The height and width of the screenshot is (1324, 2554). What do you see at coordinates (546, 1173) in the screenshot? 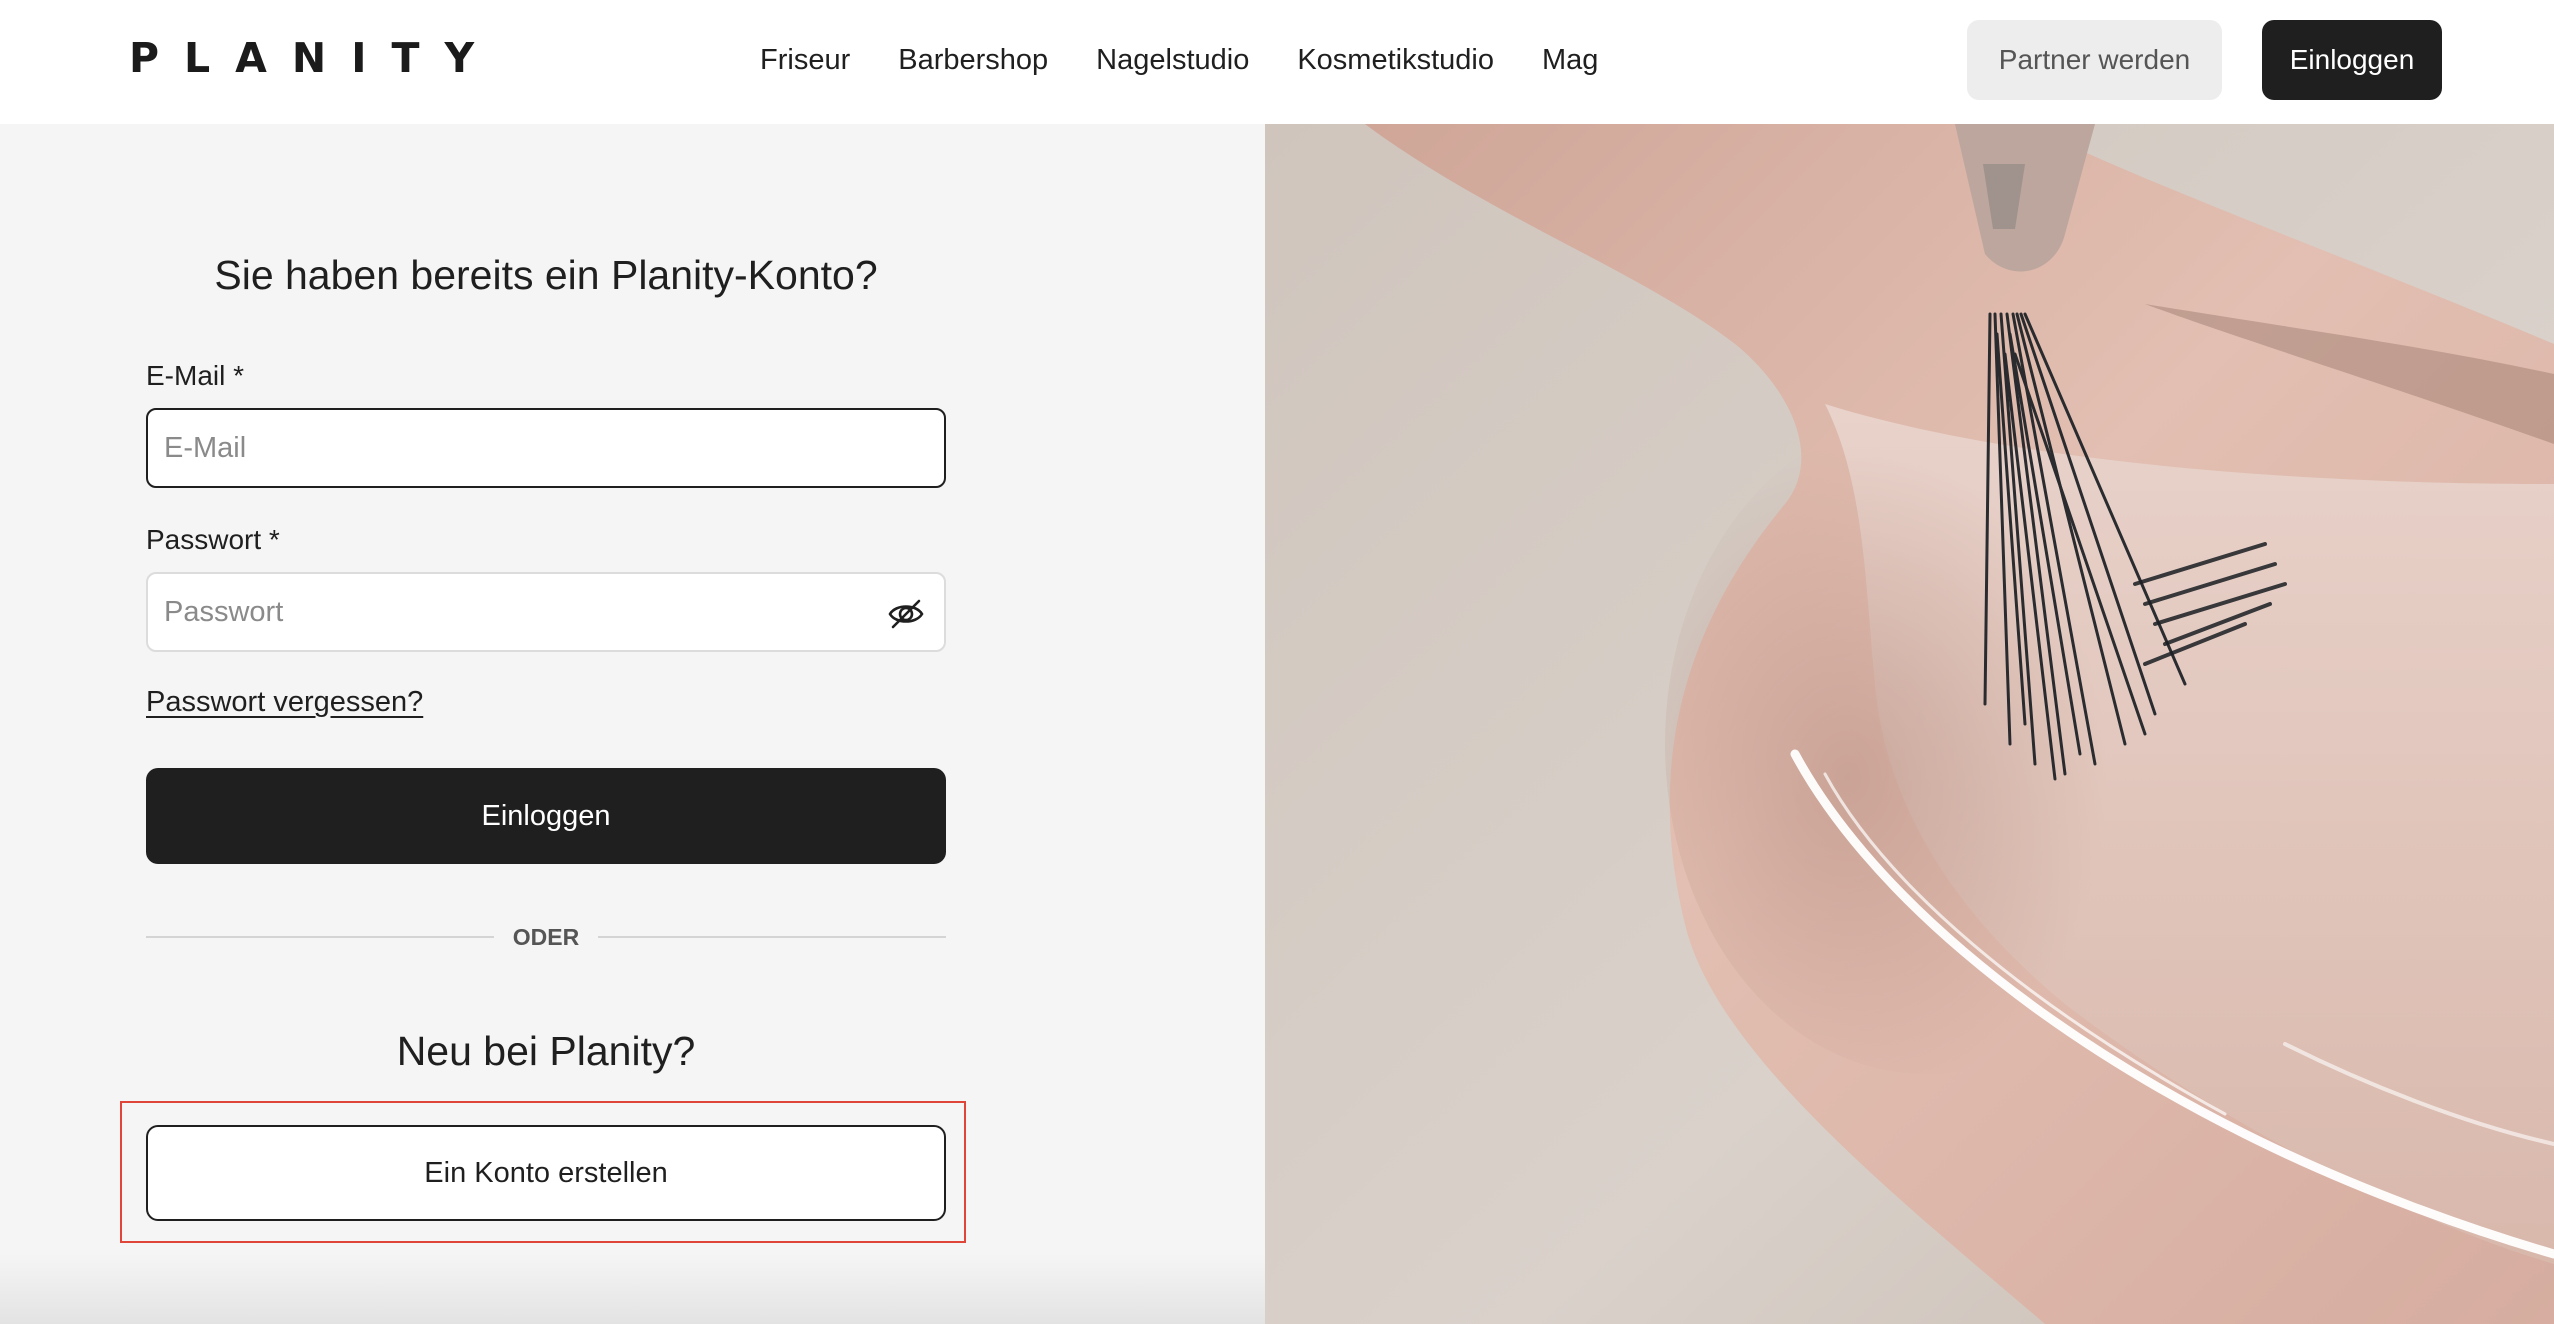
I see `create-account-button: Ein Konto erstellen` at bounding box center [546, 1173].